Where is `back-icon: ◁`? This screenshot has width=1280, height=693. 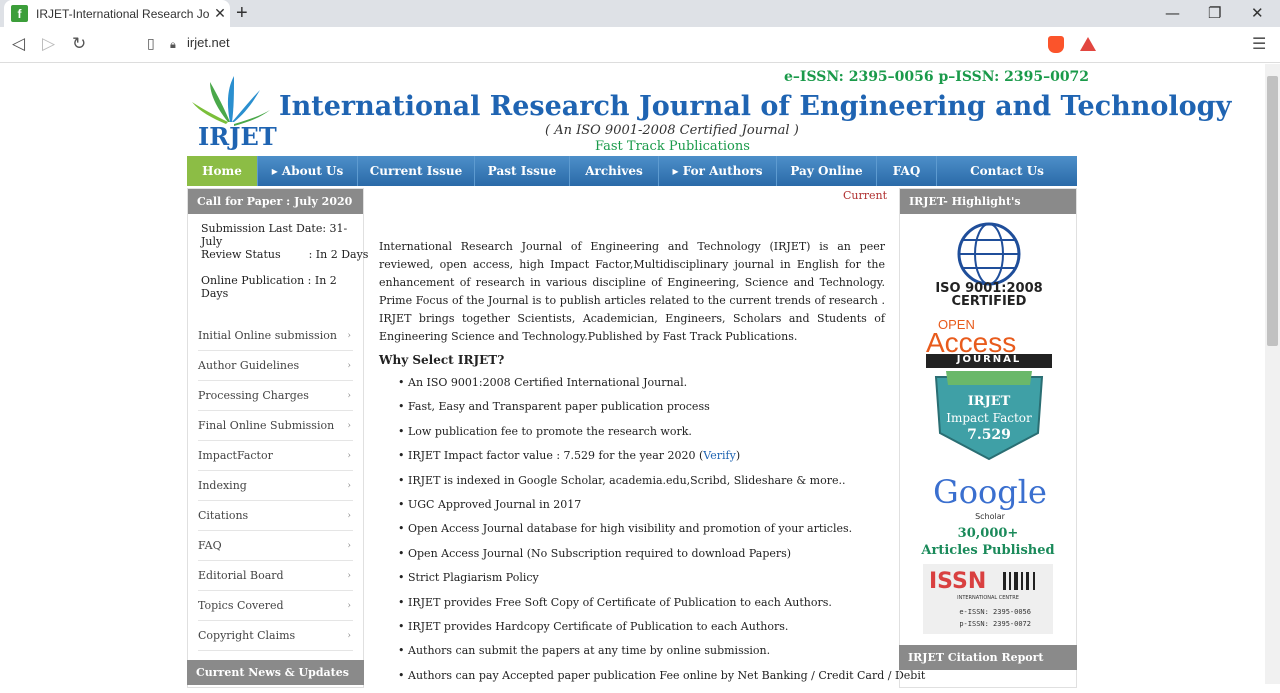
back-icon: ◁ is located at coordinates (18, 44).